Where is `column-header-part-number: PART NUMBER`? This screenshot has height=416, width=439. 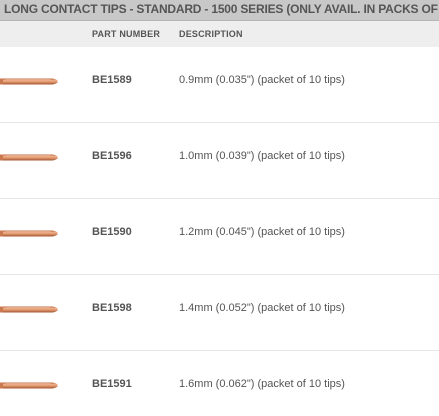 column-header-part-number: PART NUMBER is located at coordinates (126, 34).